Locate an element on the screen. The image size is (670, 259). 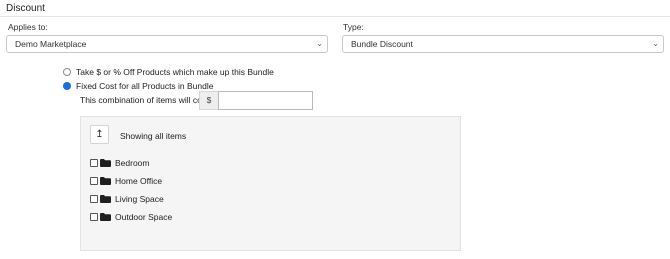
applies-to-value: Demo Marketplace is located at coordinates (51, 44).